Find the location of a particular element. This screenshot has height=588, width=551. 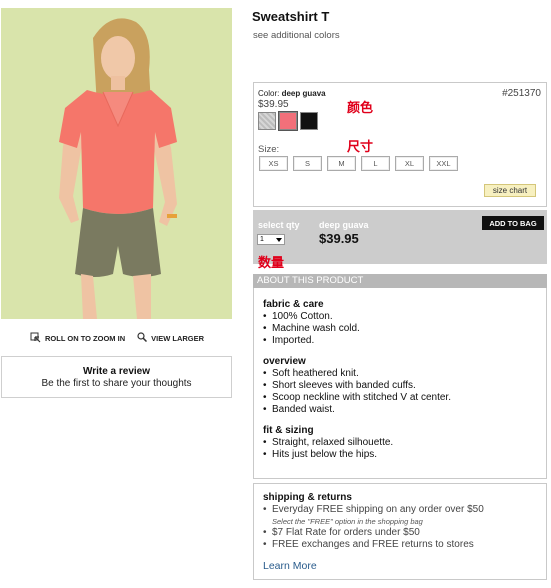

qty-label: select qty is located at coordinates (279, 225).